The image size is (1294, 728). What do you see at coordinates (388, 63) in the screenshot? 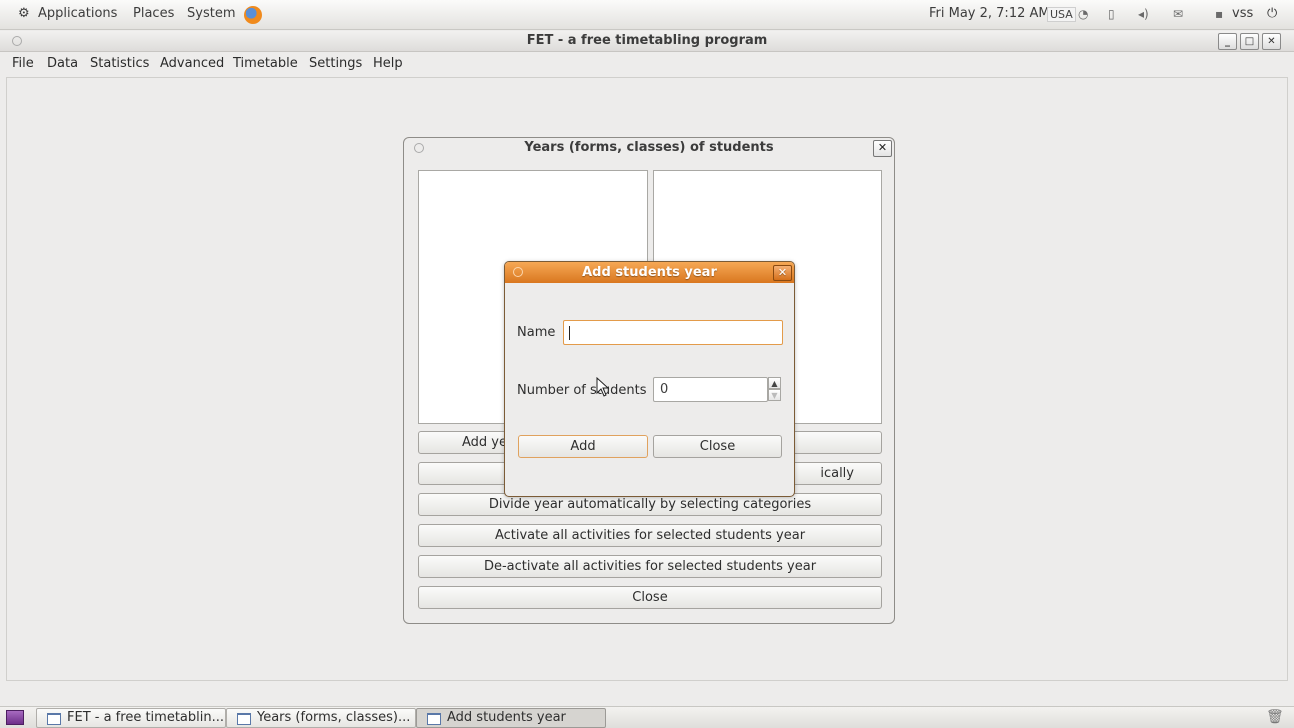
I see `menu-help: Help` at bounding box center [388, 63].